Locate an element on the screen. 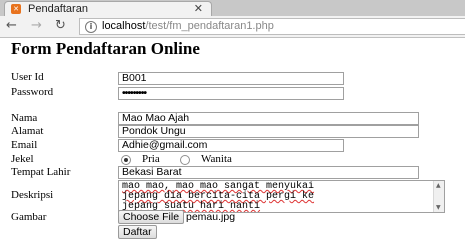 This screenshot has height=244, width=465. tab-title: Pendaftaran is located at coordinates (58, 9).